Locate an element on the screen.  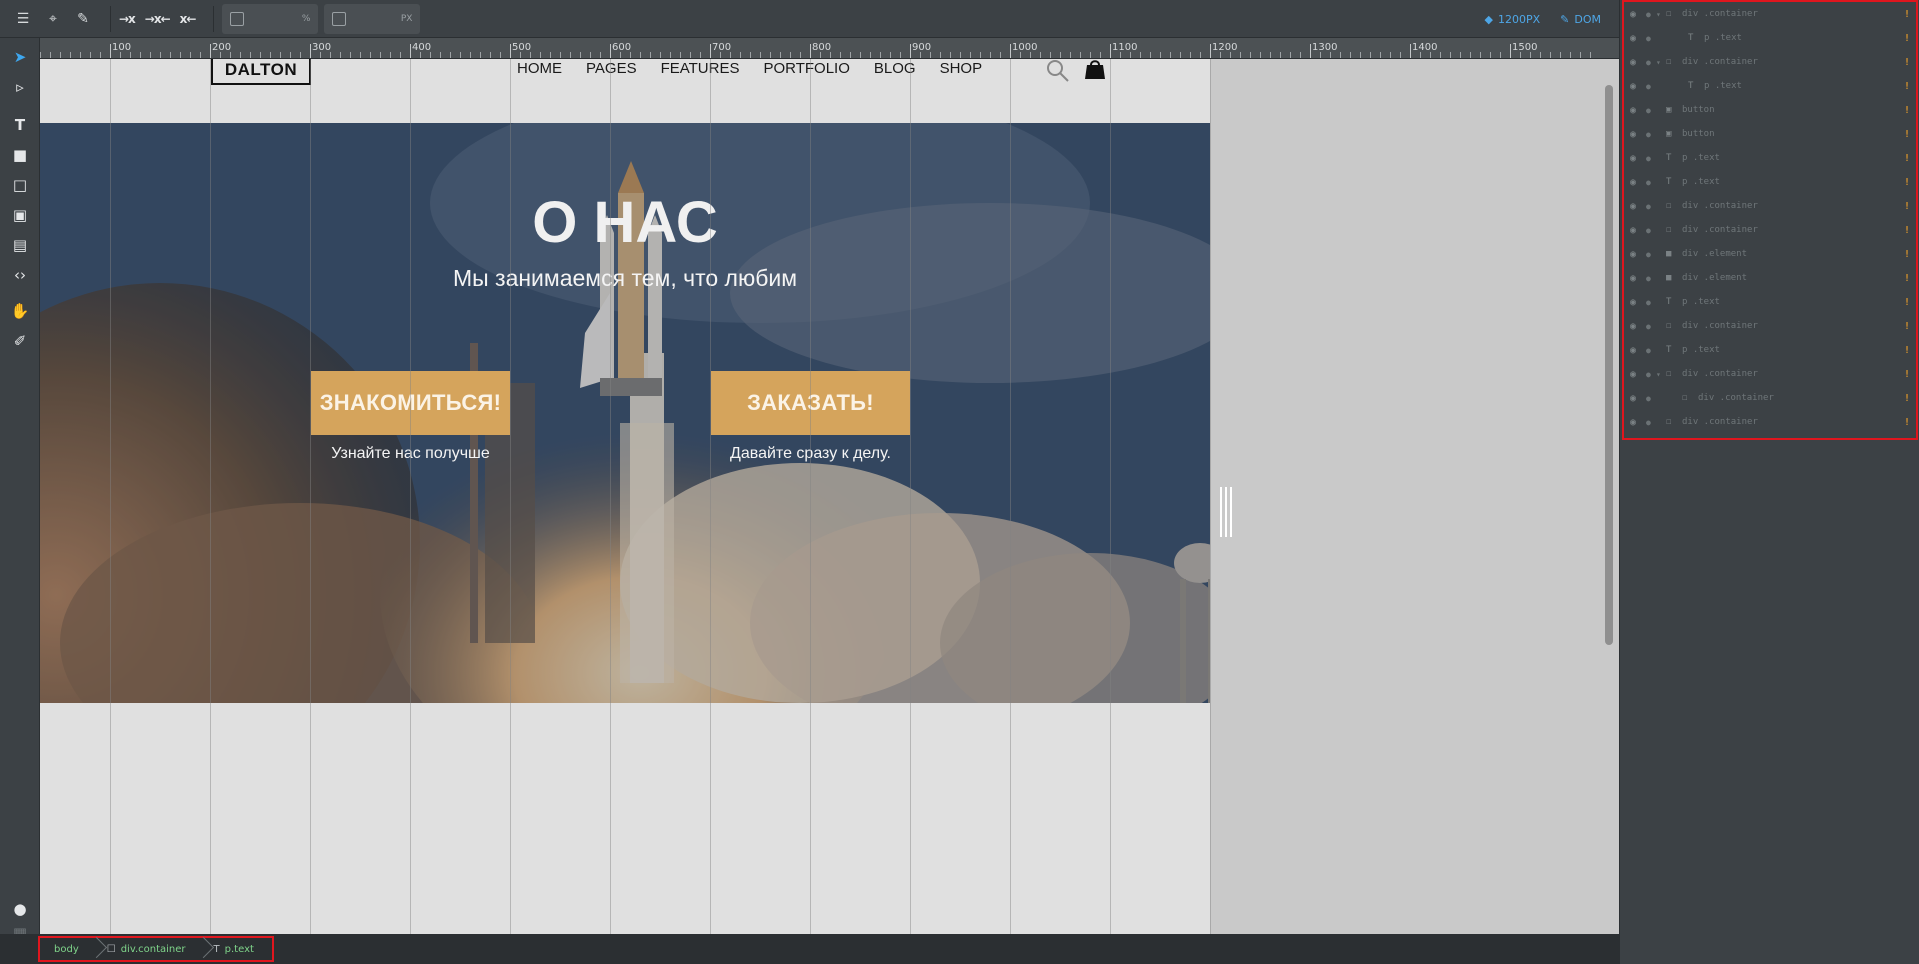
align-arrow-icon: →x is located at coordinates (127, 19).